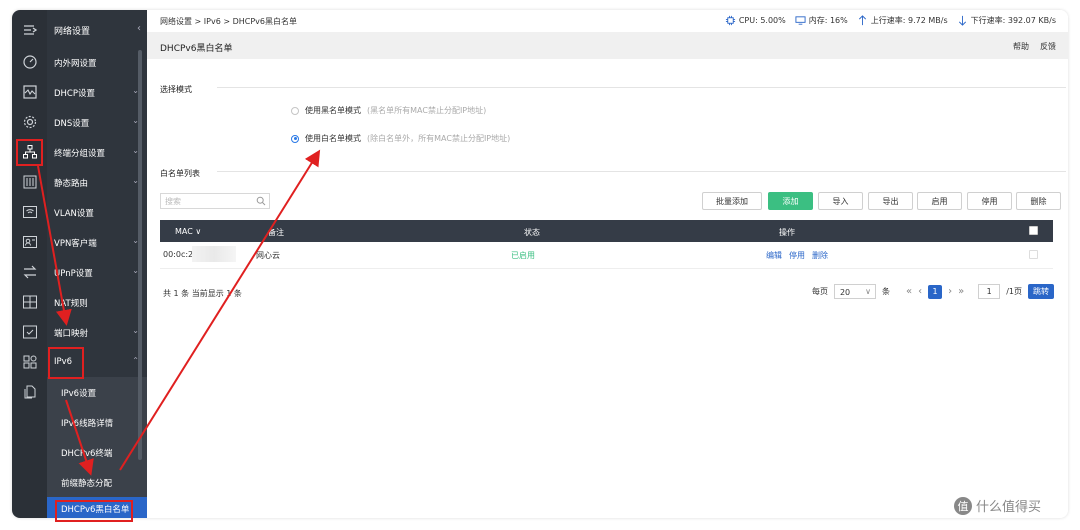 This screenshot has height=530, width=1080. What do you see at coordinates (73, 274) in the screenshot?
I see `sidebar-item-label: UPnP设置` at bounding box center [73, 274].